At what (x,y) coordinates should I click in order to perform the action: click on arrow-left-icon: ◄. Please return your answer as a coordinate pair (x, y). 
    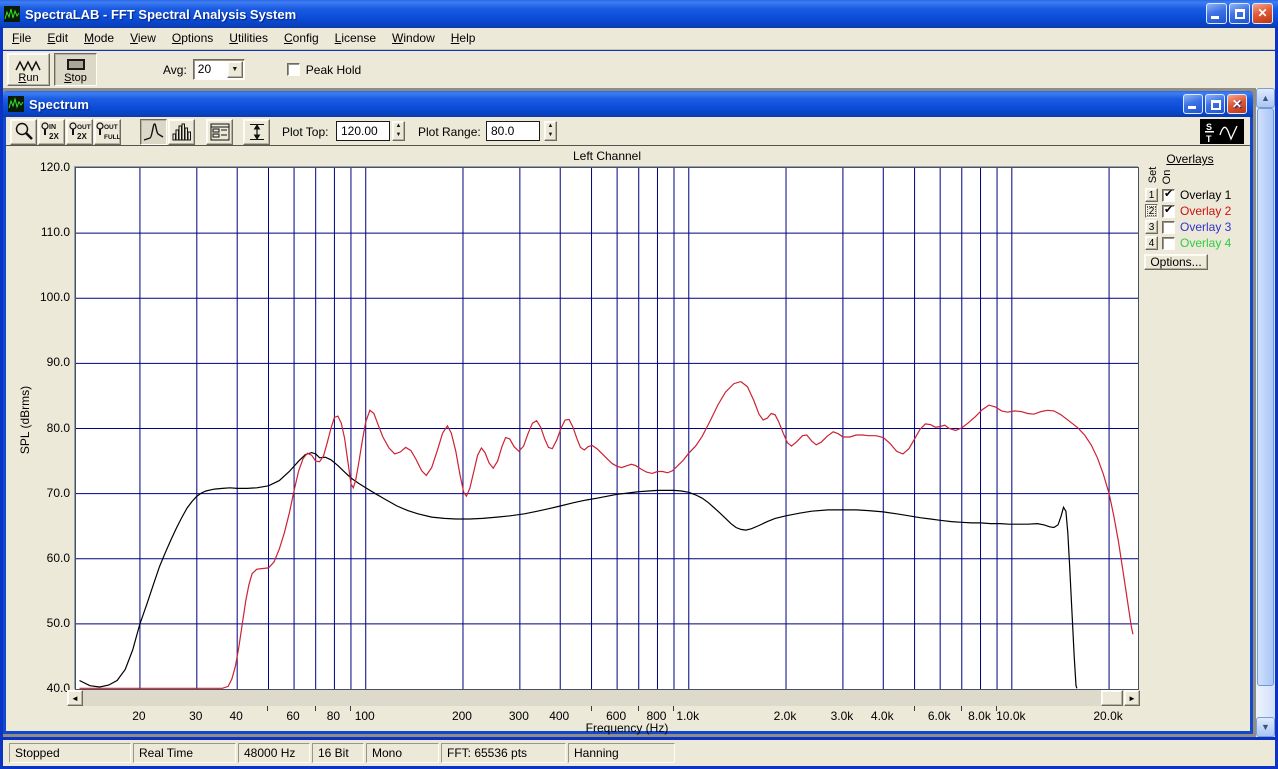
    Looking at the image, I should click on (75, 698).